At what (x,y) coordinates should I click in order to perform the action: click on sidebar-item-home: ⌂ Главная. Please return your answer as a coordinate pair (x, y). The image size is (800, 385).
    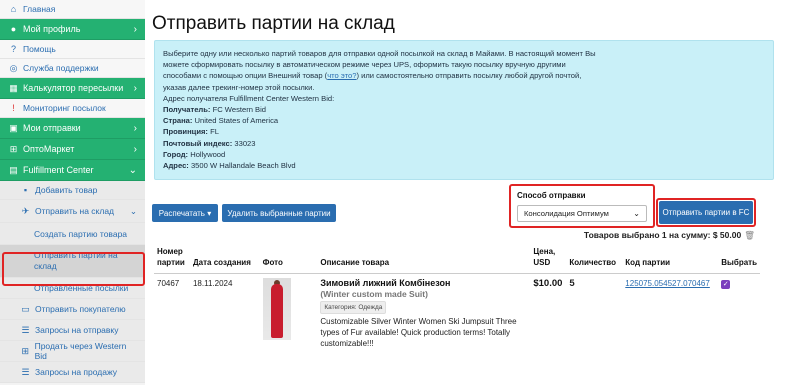
    Looking at the image, I should click on (72, 9).